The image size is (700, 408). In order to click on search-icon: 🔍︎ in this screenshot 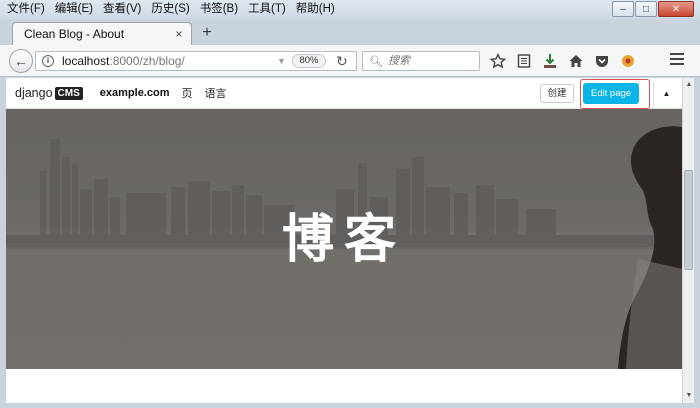, I will do `click(376, 61)`.